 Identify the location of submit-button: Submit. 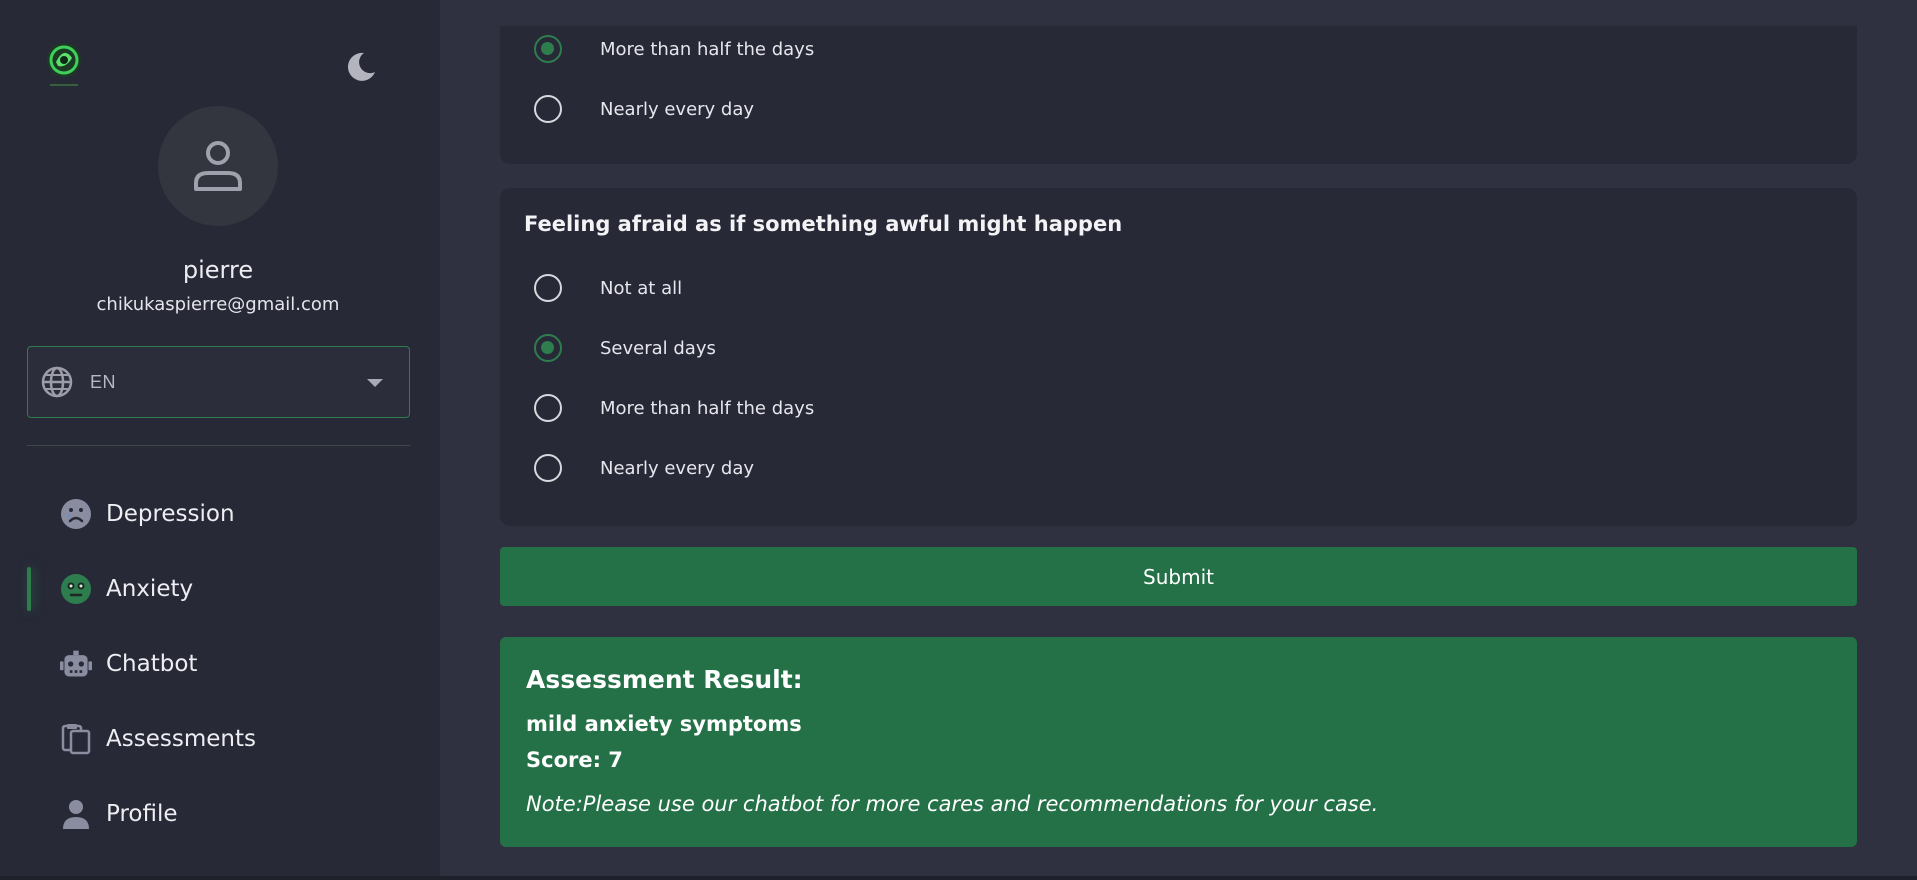
(1178, 576).